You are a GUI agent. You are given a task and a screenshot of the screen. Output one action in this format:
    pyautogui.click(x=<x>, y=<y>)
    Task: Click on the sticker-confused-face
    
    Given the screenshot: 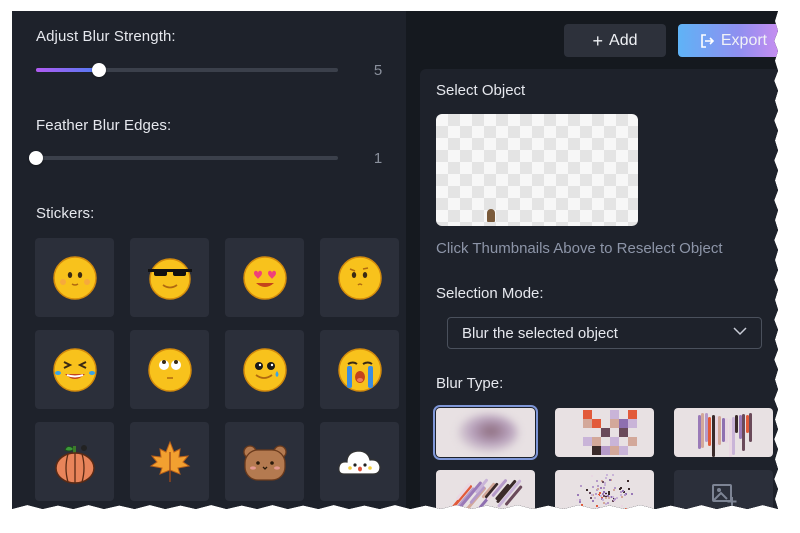 What is the action you would take?
    pyautogui.click(x=359, y=277)
    